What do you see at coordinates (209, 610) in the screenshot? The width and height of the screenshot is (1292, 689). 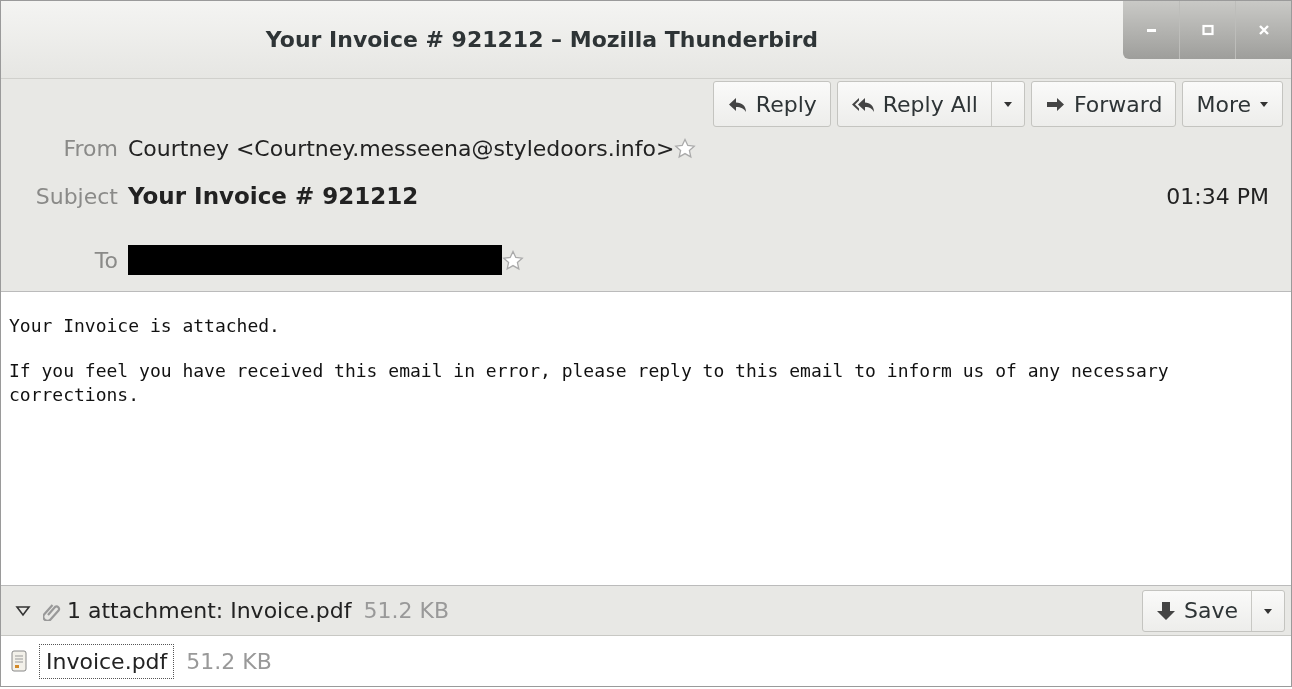 I see `attachment-summary: 1 attachment: Invoice.pdf` at bounding box center [209, 610].